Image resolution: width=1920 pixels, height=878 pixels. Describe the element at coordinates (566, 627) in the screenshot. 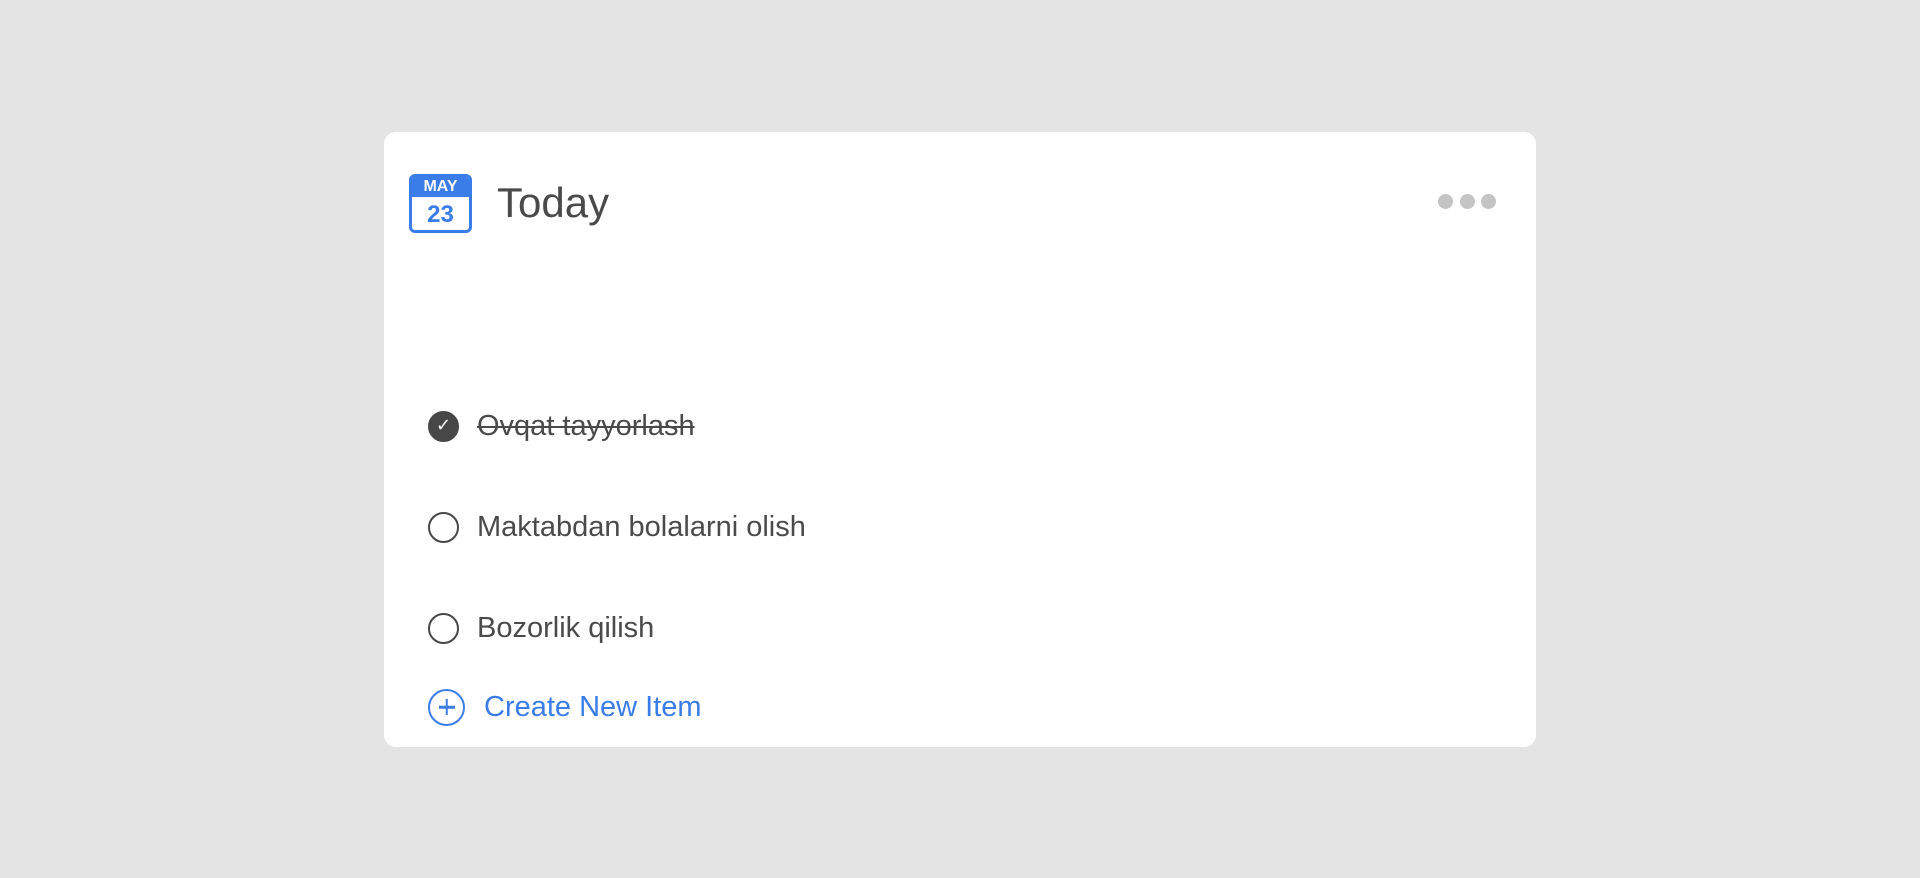

I see `task-label: Bozorlik qilish` at that location.